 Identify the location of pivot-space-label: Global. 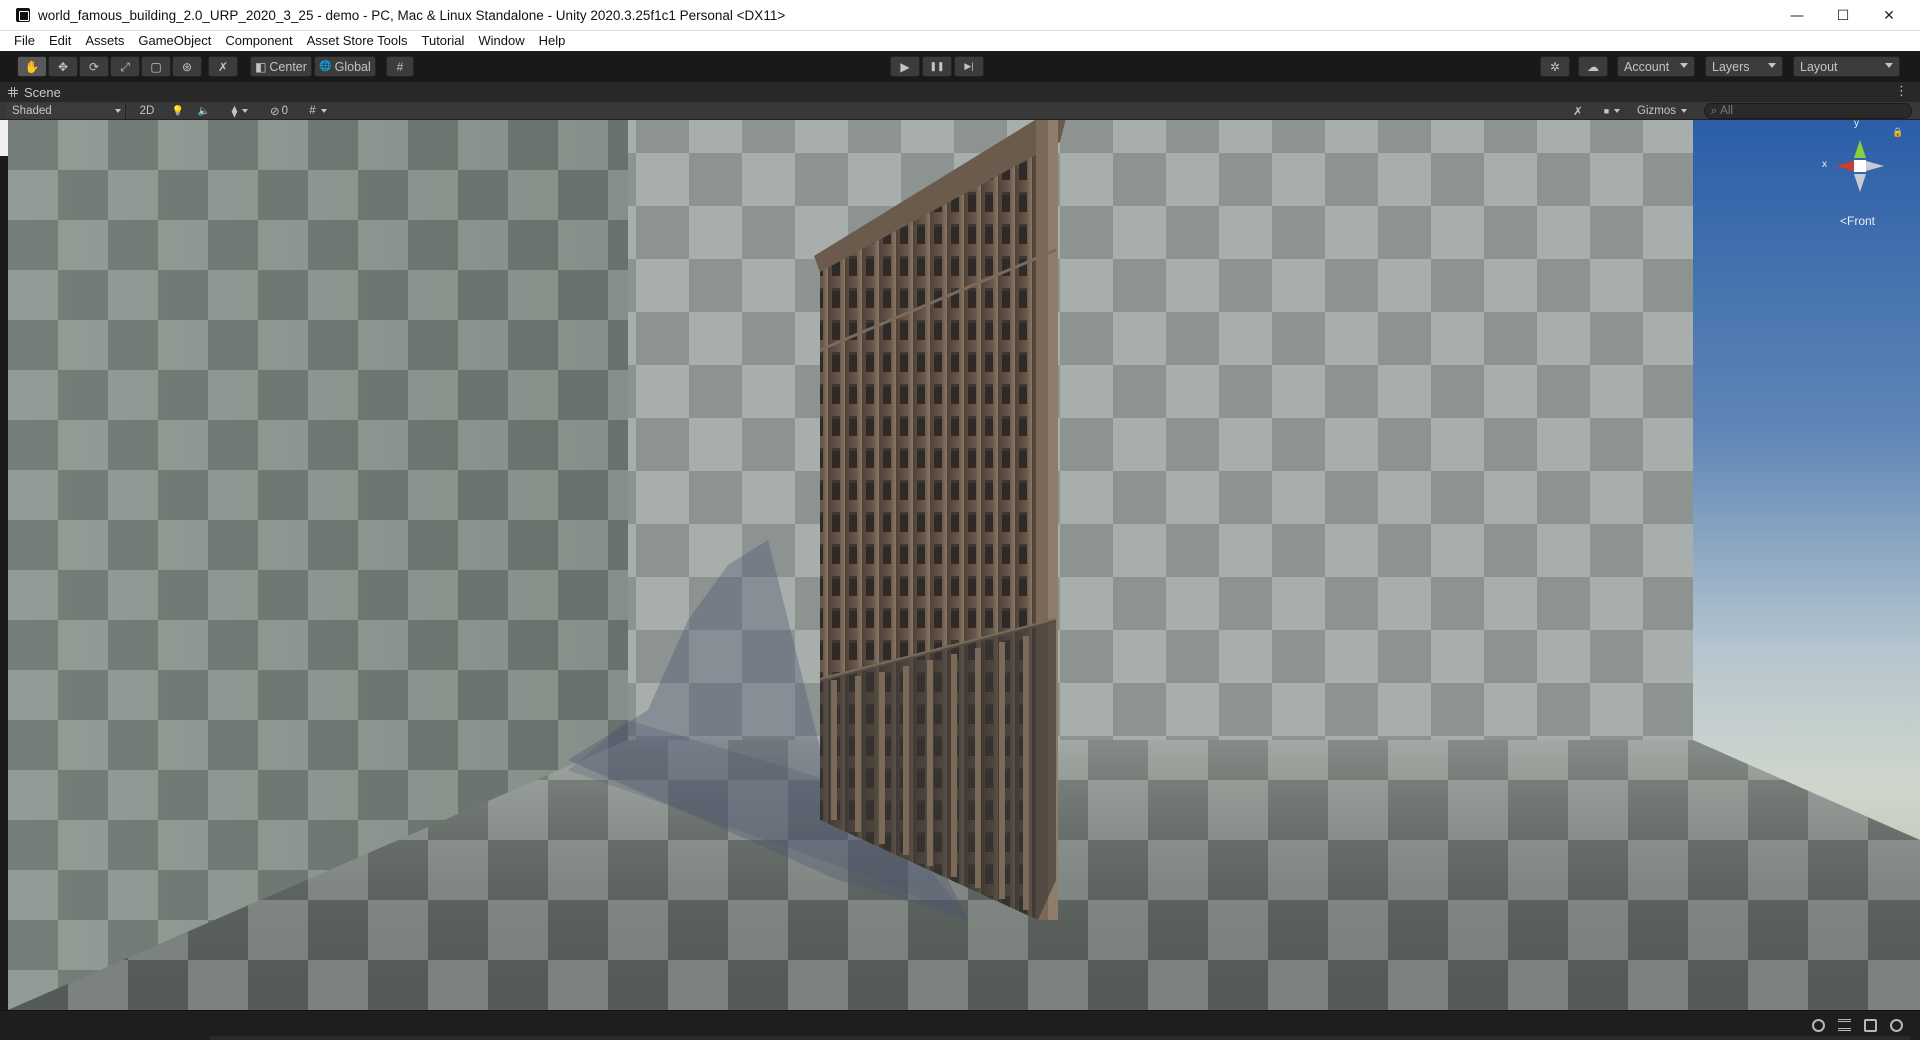
(352, 66).